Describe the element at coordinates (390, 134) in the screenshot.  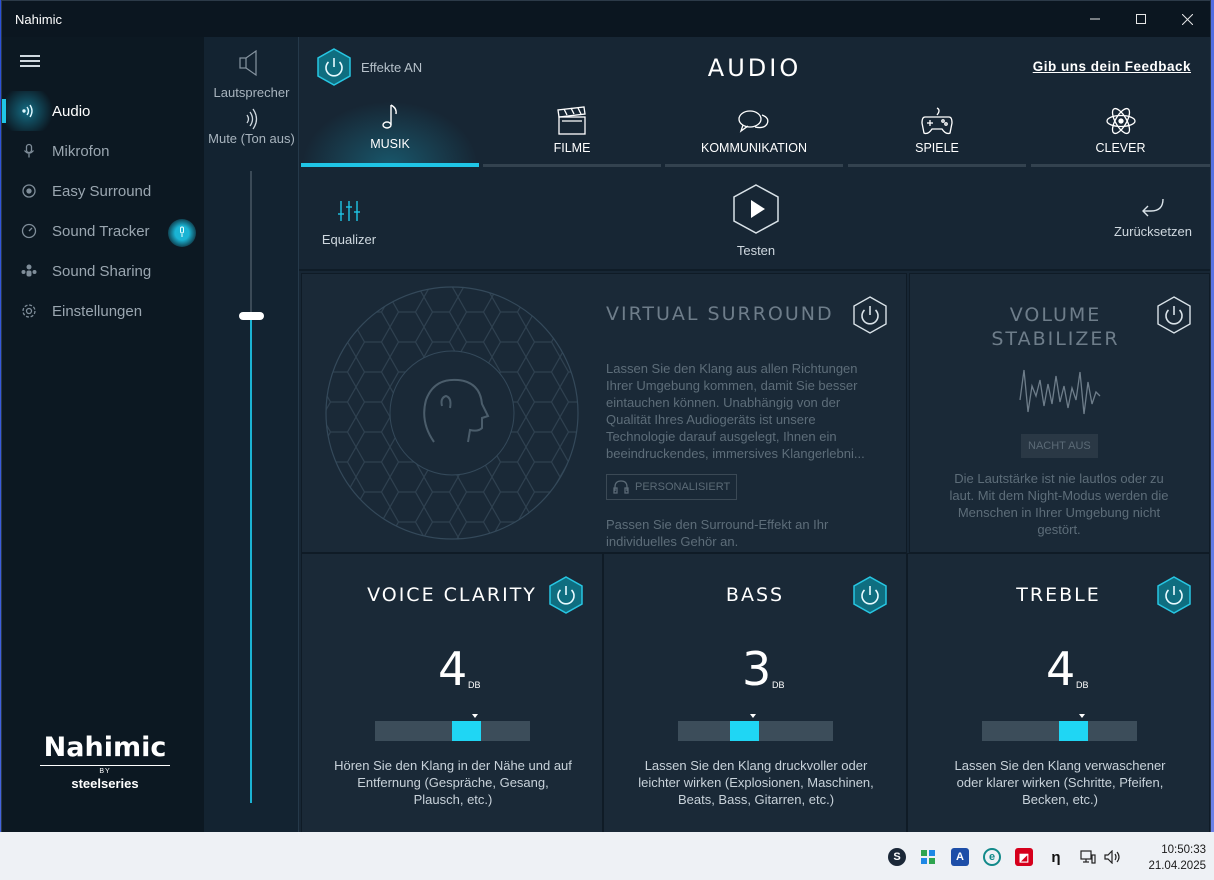
I see `tab-musik: MUSIK` at that location.